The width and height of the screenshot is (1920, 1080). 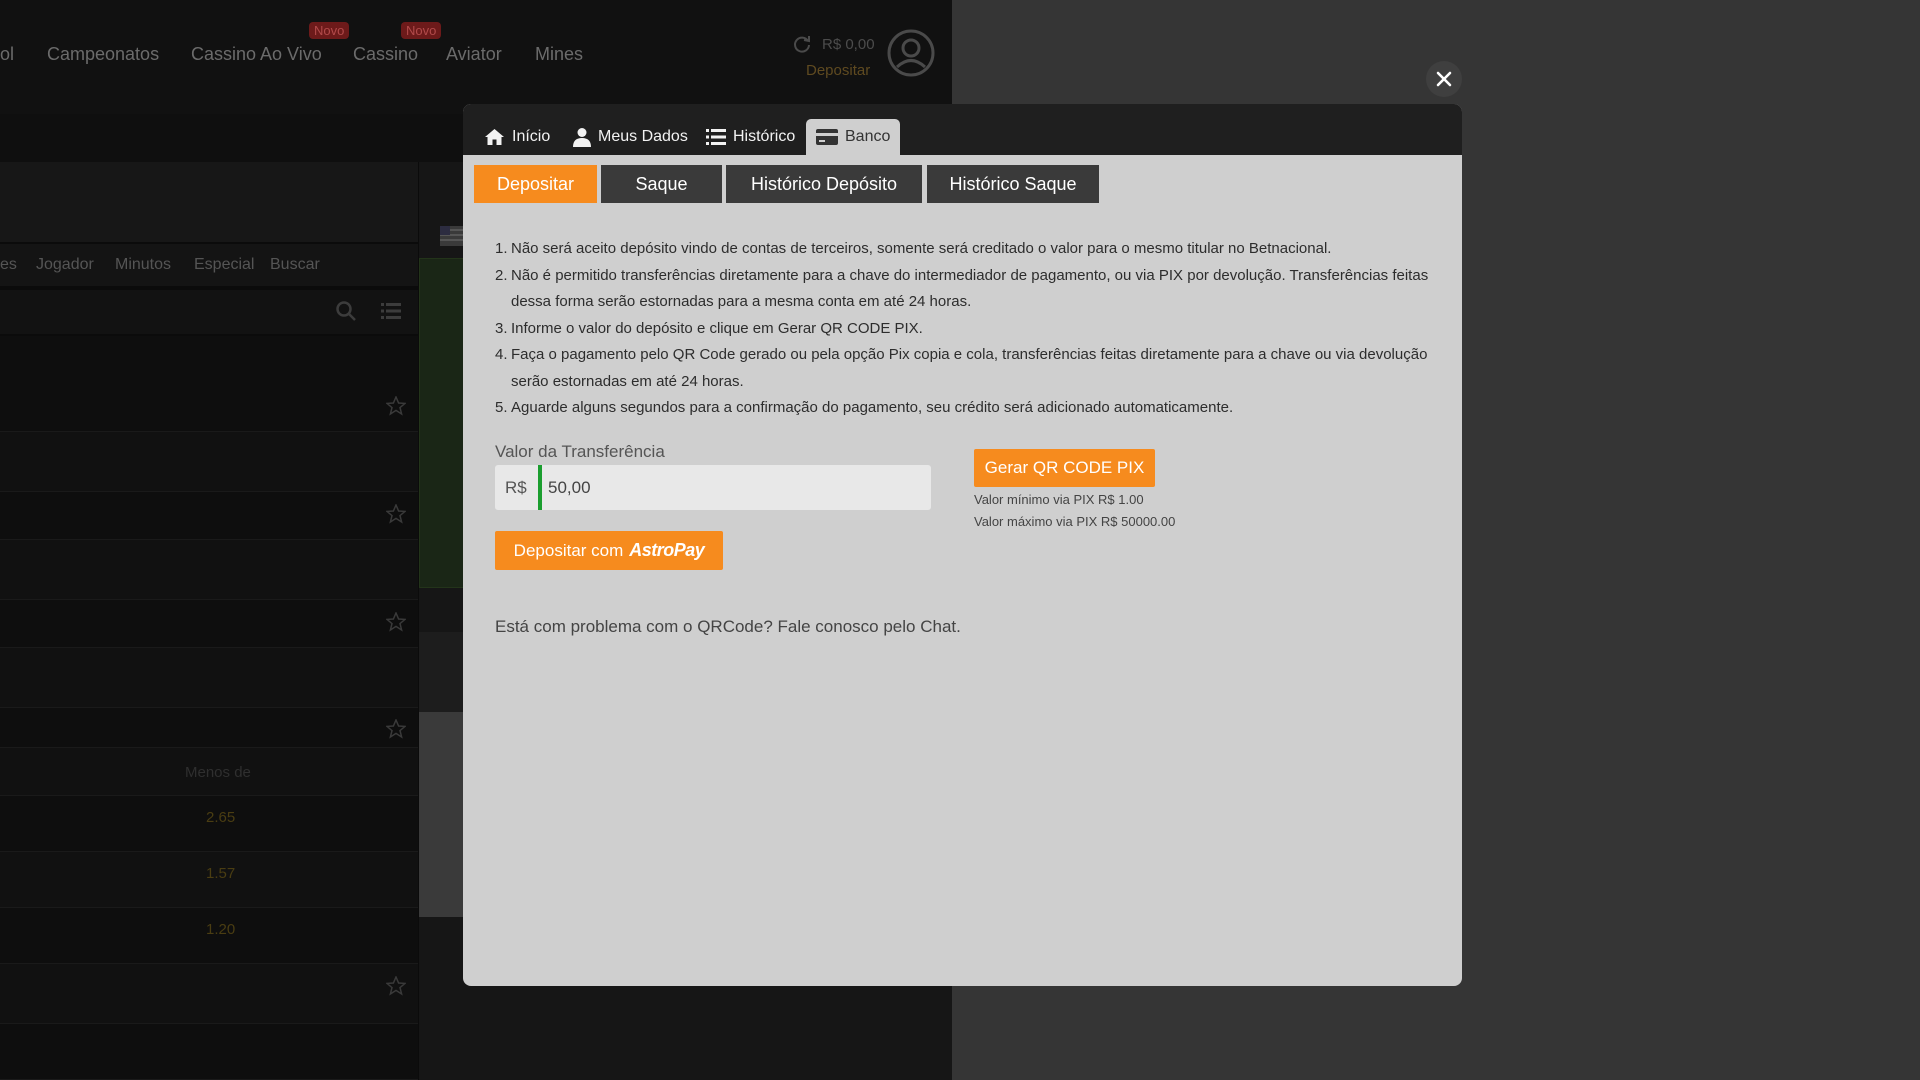 What do you see at coordinates (1064, 468) in the screenshot?
I see `generate-qr-pix-button: Gerar QR CODE PIX` at bounding box center [1064, 468].